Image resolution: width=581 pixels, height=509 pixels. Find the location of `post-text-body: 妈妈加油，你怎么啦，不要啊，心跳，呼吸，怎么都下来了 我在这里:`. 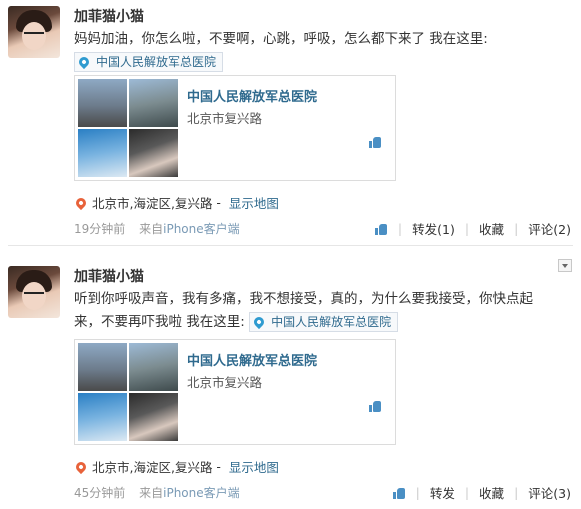

post-text-body: 妈妈加油，你怎么啦，不要啊，心跳，呼吸，怎么都下来了 我在这里: is located at coordinates (281, 39).